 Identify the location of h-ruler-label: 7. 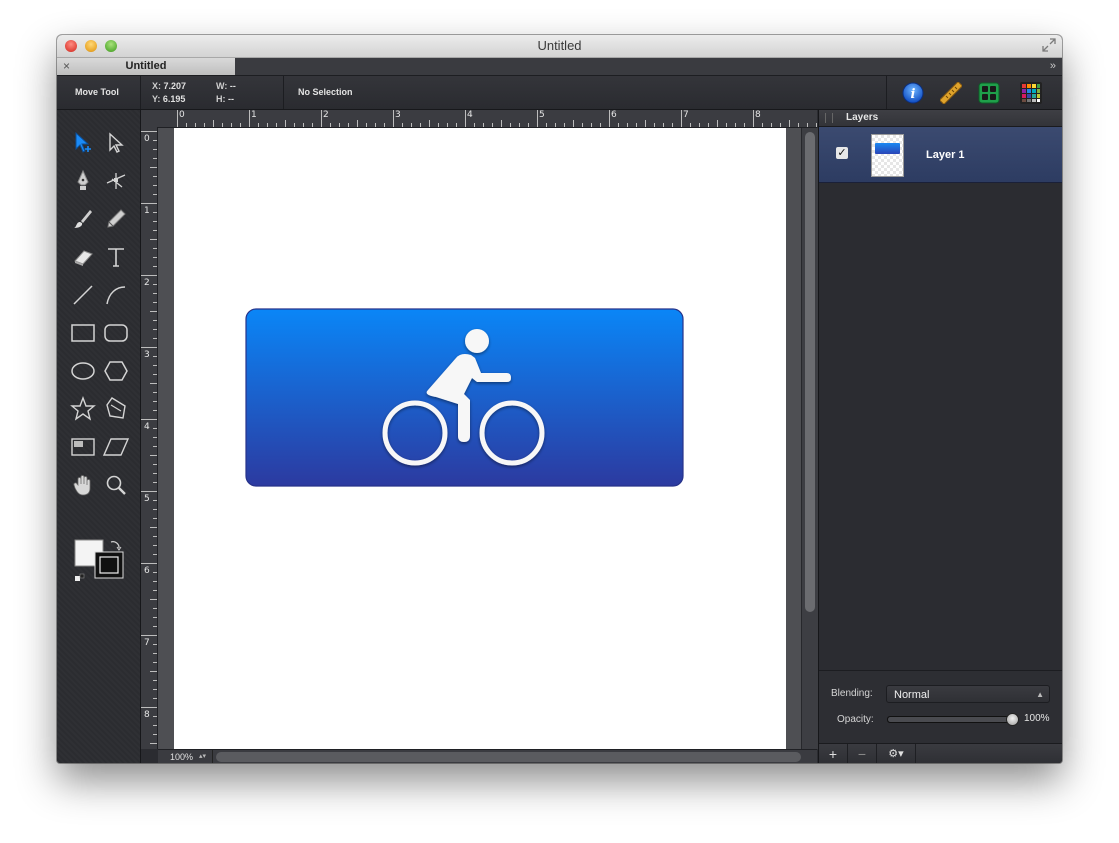
(686, 115).